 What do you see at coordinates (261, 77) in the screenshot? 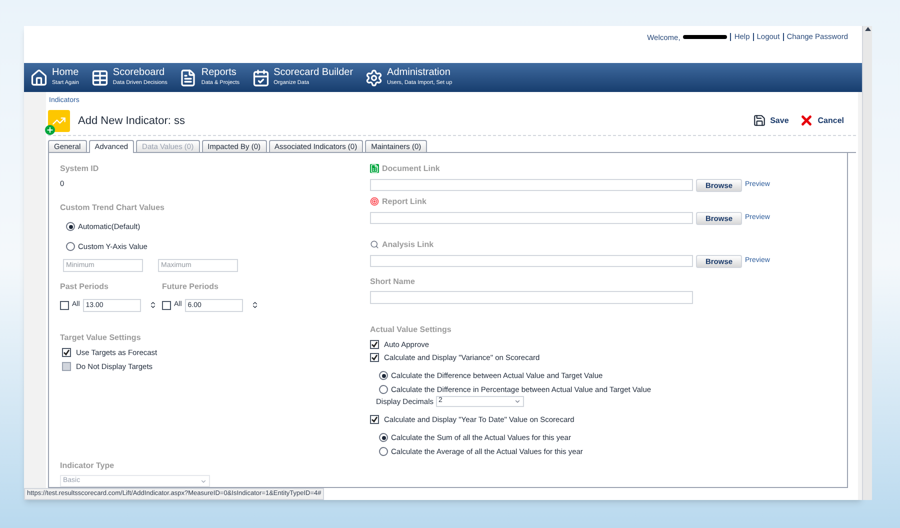
I see `calendar-icon` at bounding box center [261, 77].